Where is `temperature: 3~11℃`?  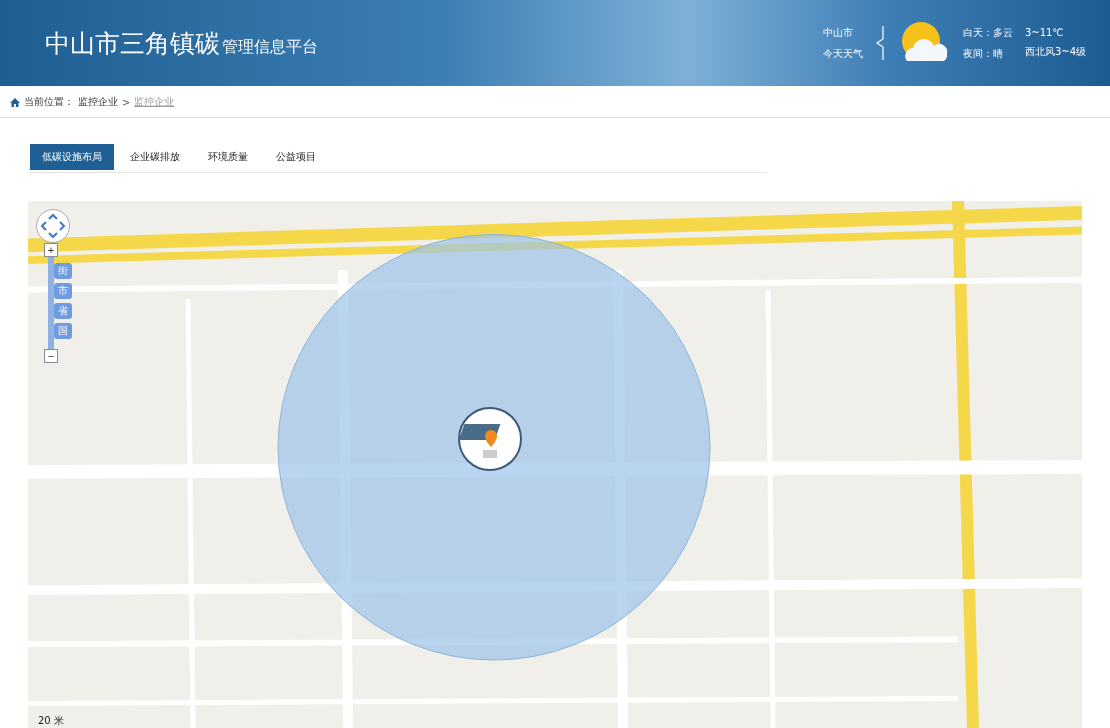
temperature: 3~11℃ is located at coordinates (1044, 32).